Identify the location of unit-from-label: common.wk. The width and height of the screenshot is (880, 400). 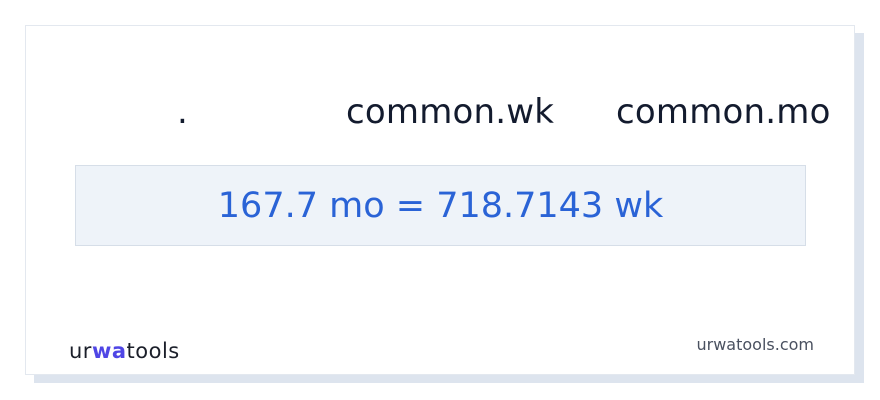
(450, 112).